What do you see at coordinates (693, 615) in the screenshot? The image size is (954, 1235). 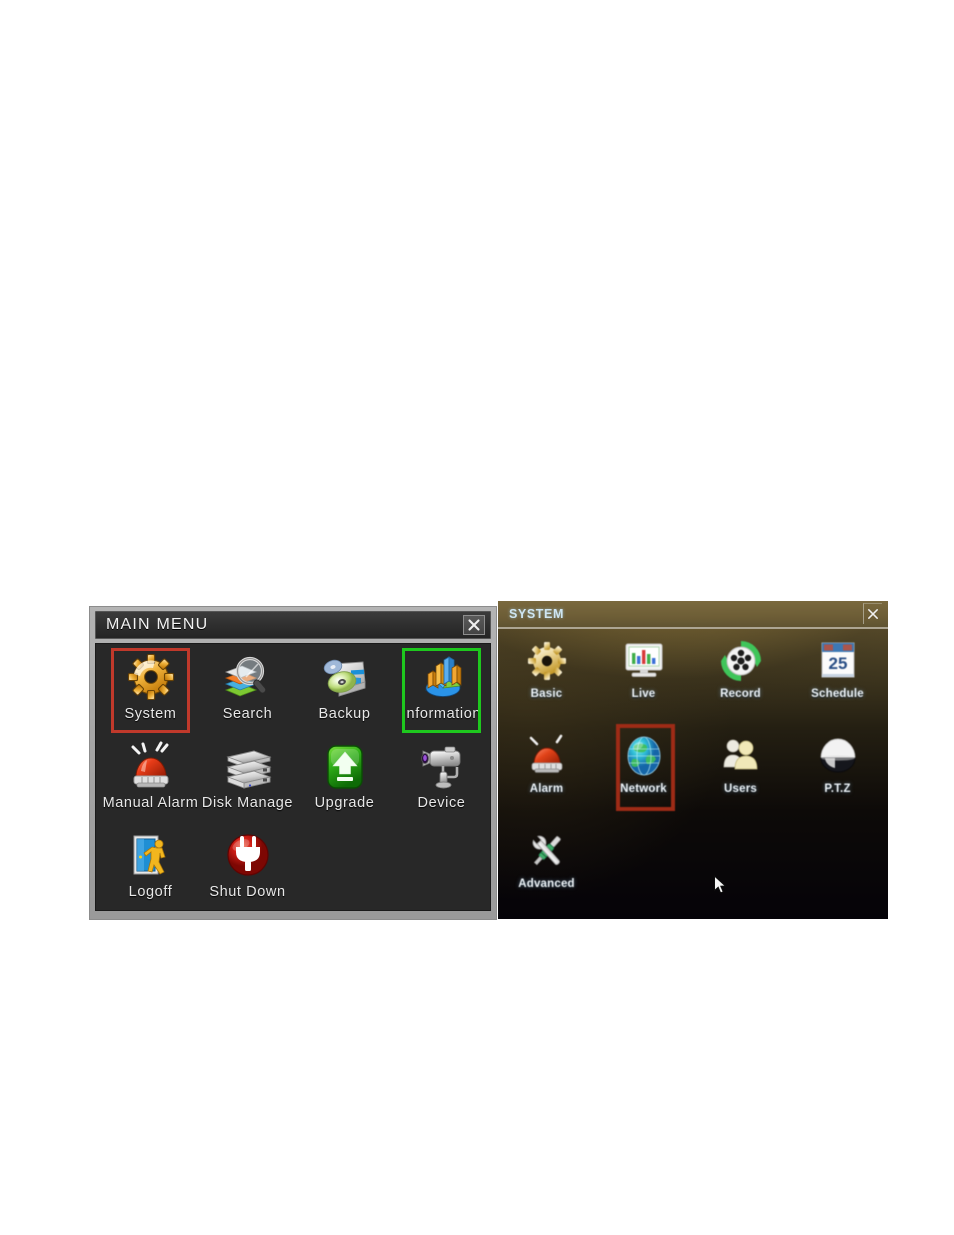 I see `system-titlebar: SYSTEM` at bounding box center [693, 615].